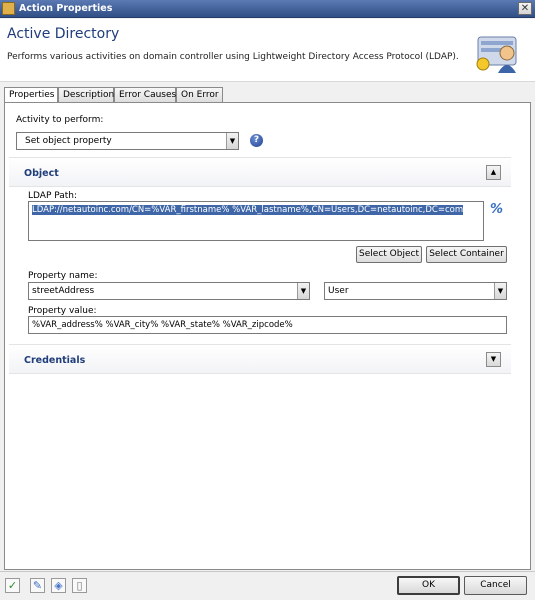  What do you see at coordinates (495, 585) in the screenshot?
I see `cancel-button: Cancel` at bounding box center [495, 585].